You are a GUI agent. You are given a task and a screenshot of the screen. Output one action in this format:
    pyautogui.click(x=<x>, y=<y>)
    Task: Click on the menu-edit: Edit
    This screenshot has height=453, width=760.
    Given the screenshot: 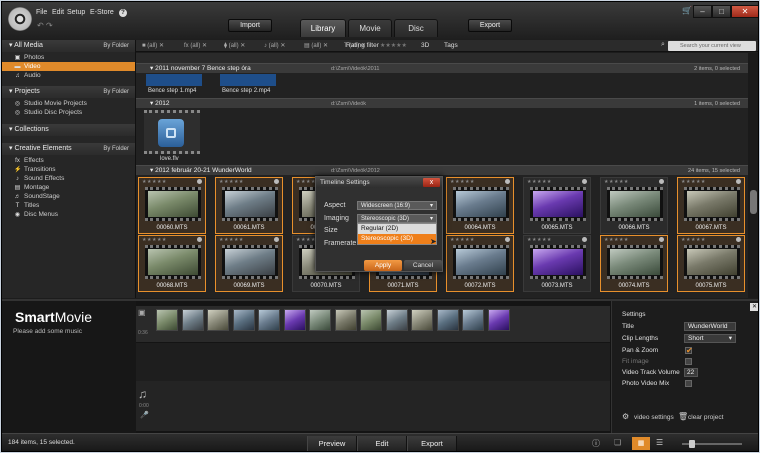 What is the action you would take?
    pyautogui.click(x=58, y=12)
    